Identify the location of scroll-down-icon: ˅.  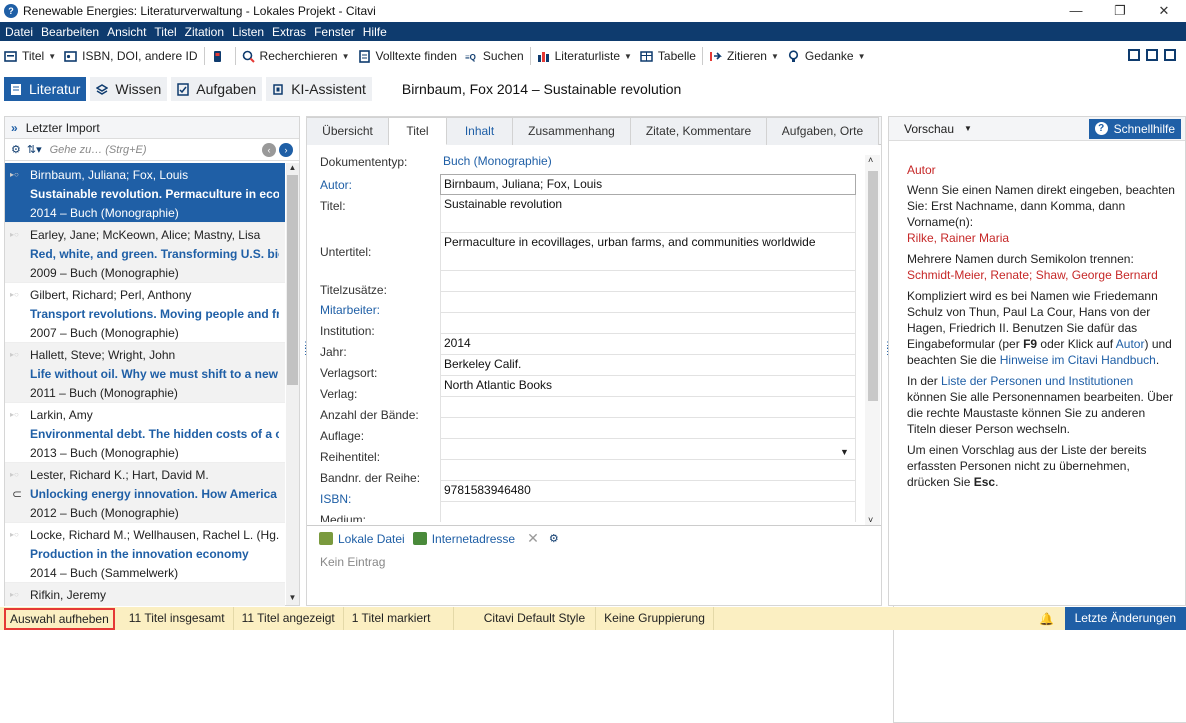
(870, 520).